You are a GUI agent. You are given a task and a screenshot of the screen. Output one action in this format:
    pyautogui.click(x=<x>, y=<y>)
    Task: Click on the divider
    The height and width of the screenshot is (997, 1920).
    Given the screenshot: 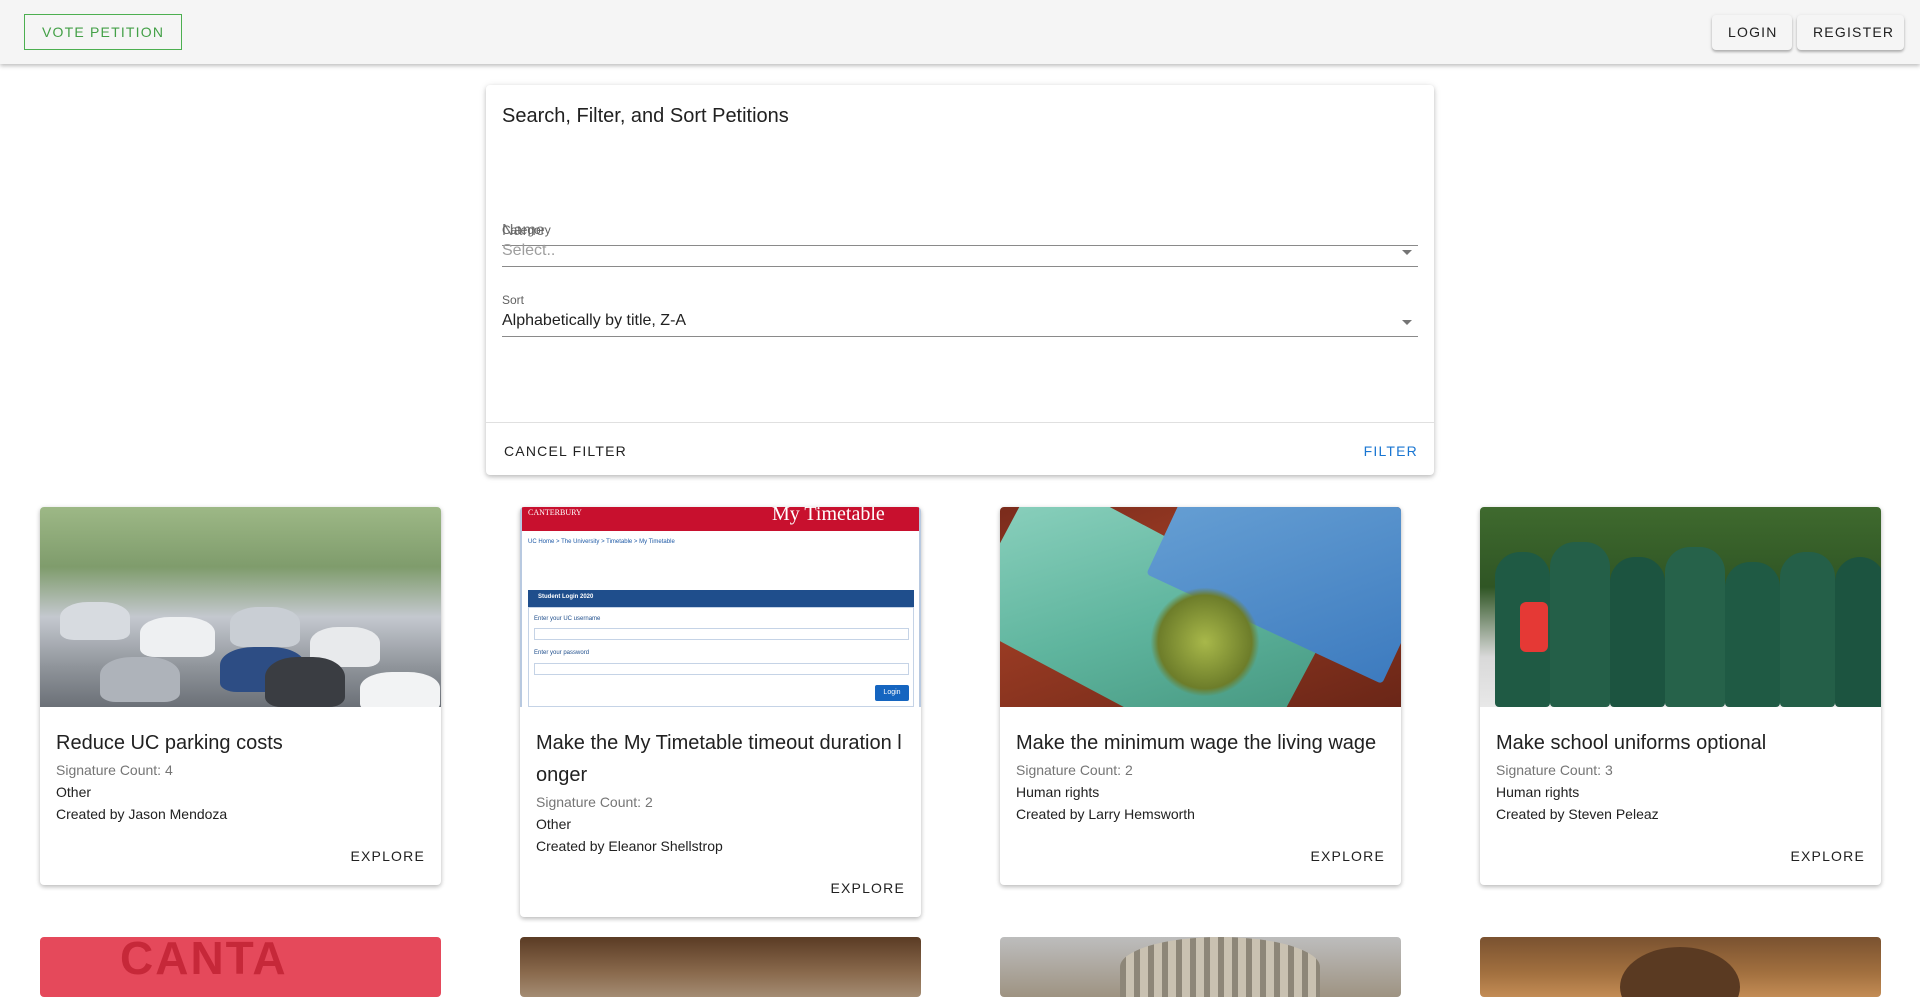 What is the action you would take?
    pyautogui.click(x=960, y=422)
    